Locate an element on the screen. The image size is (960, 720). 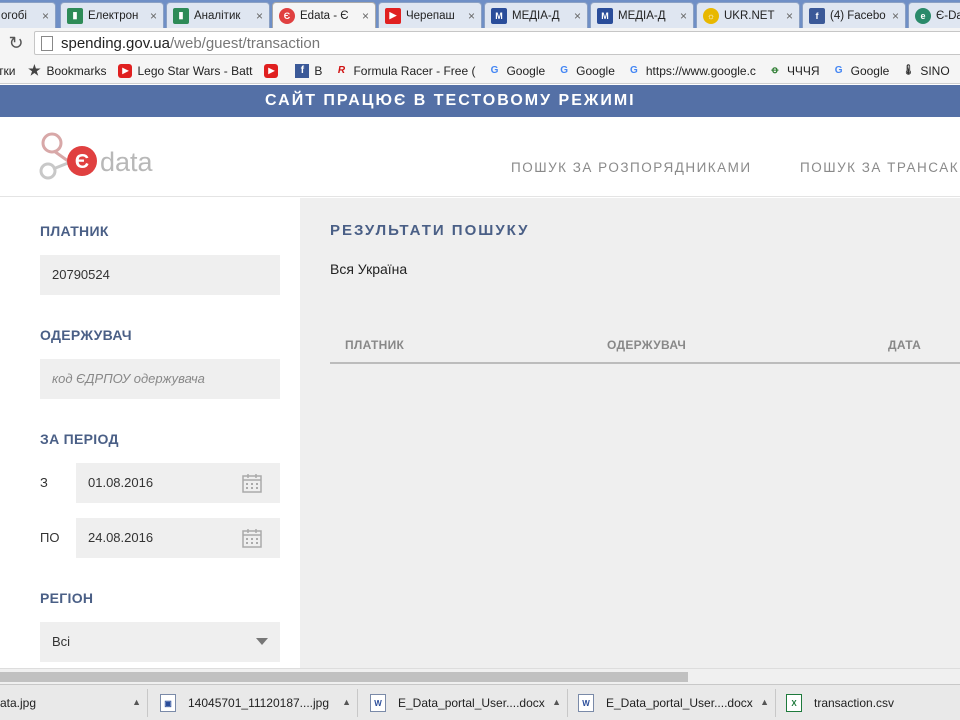
tab-label: (4) Facebo is located at coordinates (858, 15).